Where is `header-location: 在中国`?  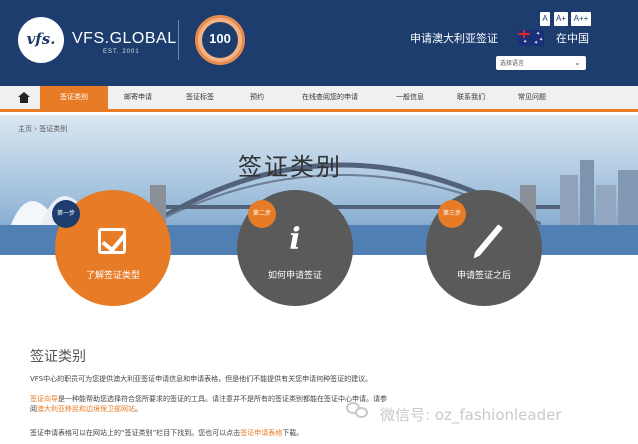
header-location: 在中国 is located at coordinates (572, 38).